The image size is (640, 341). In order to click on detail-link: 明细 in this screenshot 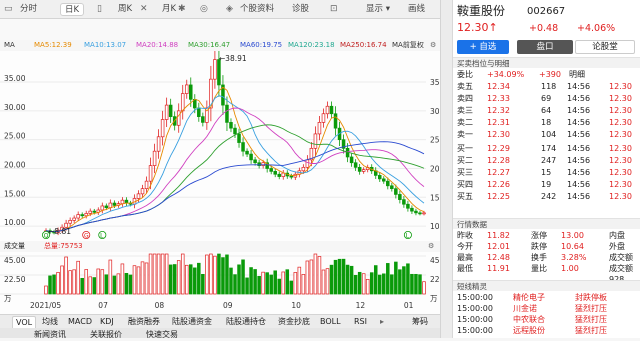, I will do `click(577, 74)`.